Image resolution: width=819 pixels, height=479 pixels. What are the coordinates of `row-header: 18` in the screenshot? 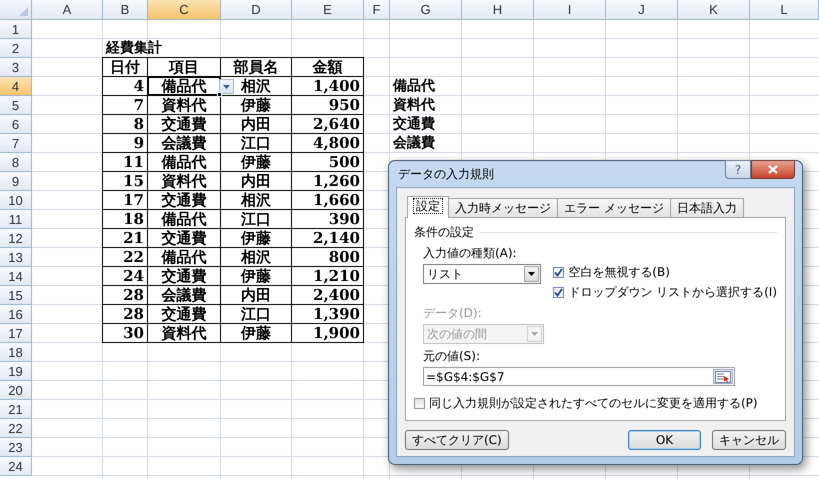 It's located at (16, 352).